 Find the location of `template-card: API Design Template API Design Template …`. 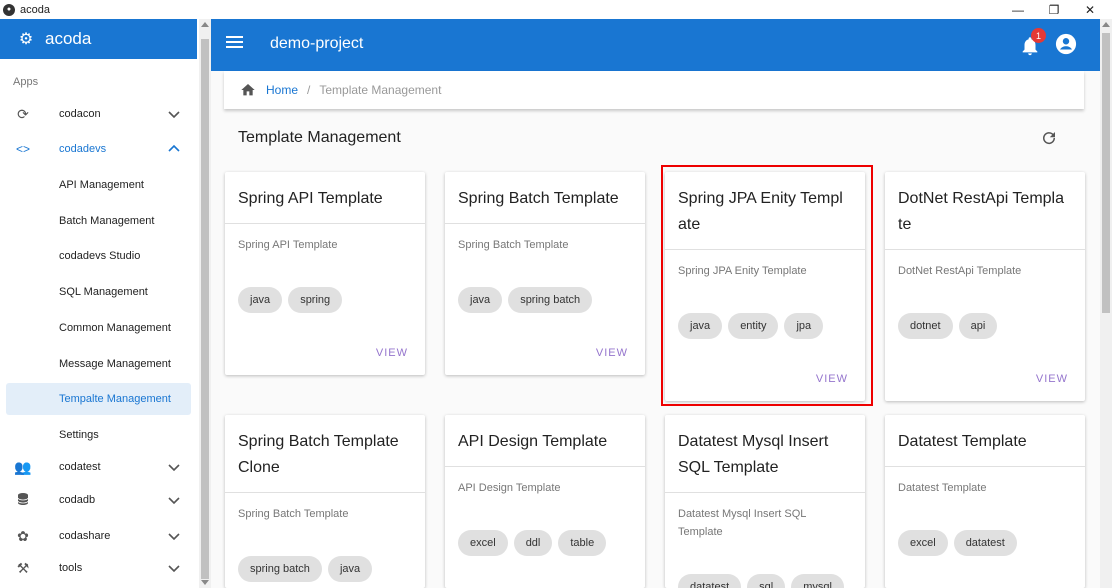

template-card: API Design Template API Design Template … is located at coordinates (545, 501).